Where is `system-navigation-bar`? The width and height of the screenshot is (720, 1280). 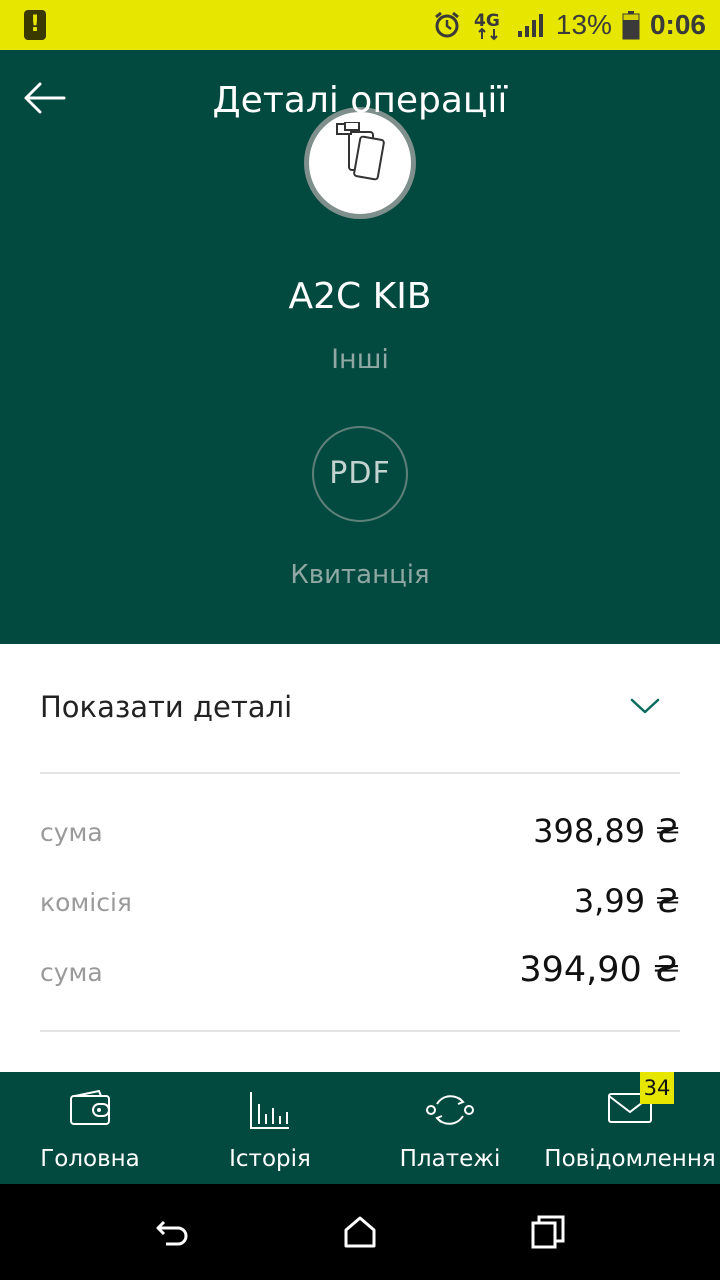 system-navigation-bar is located at coordinates (360, 1232).